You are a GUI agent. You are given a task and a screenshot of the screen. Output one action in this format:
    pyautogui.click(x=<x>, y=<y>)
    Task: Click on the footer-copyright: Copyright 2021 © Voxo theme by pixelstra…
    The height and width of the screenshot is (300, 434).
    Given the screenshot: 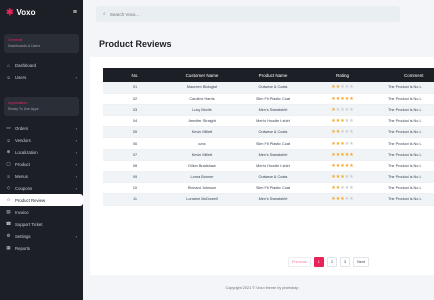 What is the action you would take?
    pyautogui.click(x=262, y=288)
    